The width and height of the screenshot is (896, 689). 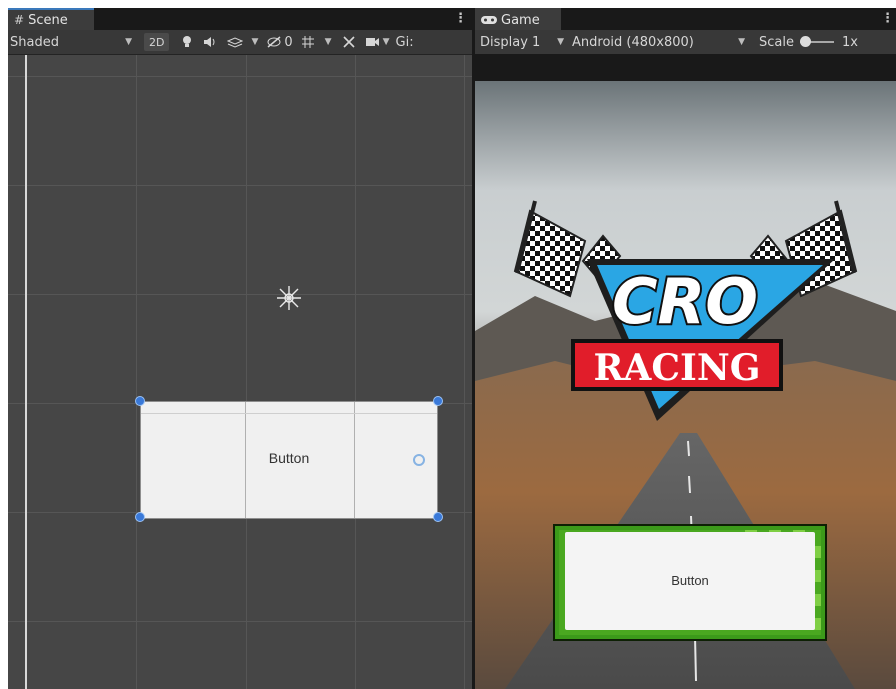 I want to click on pivot-icon, so click(x=419, y=460).